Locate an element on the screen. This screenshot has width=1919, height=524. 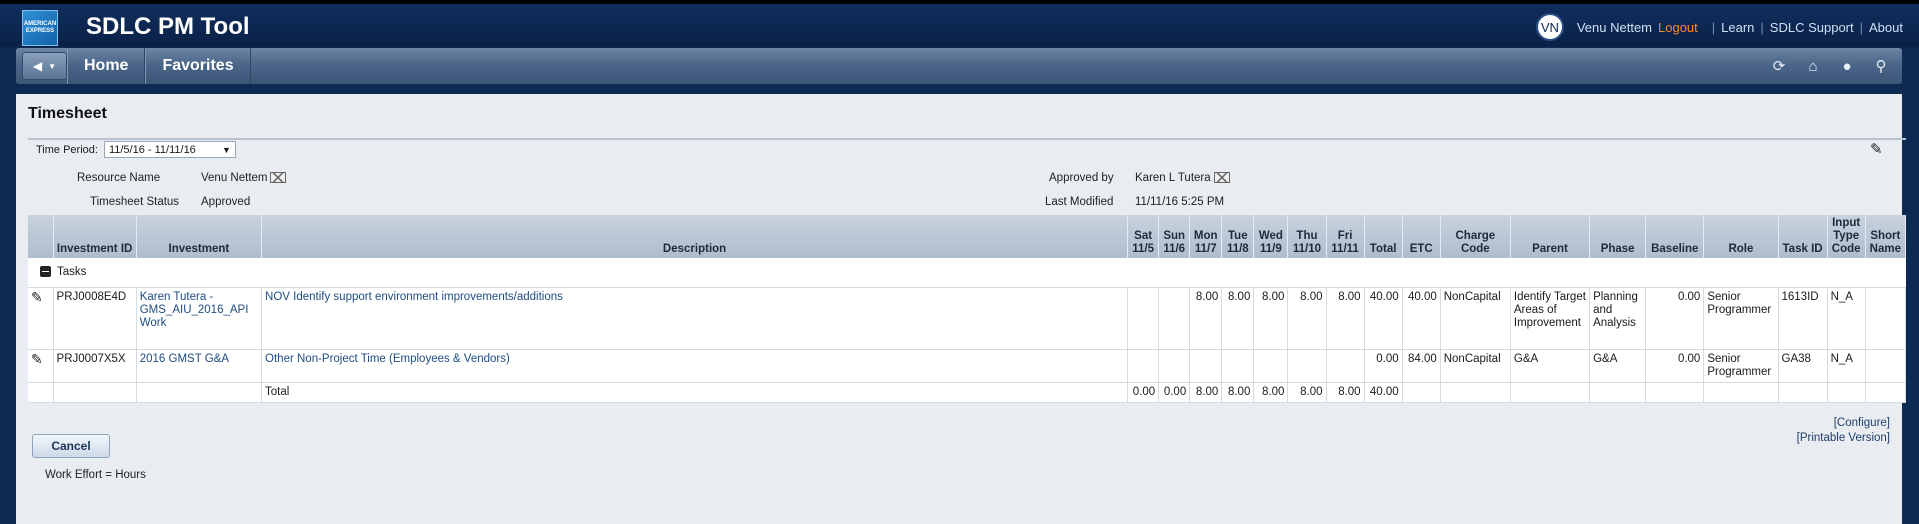
search-icon: ⚲ is located at coordinates (1881, 66).